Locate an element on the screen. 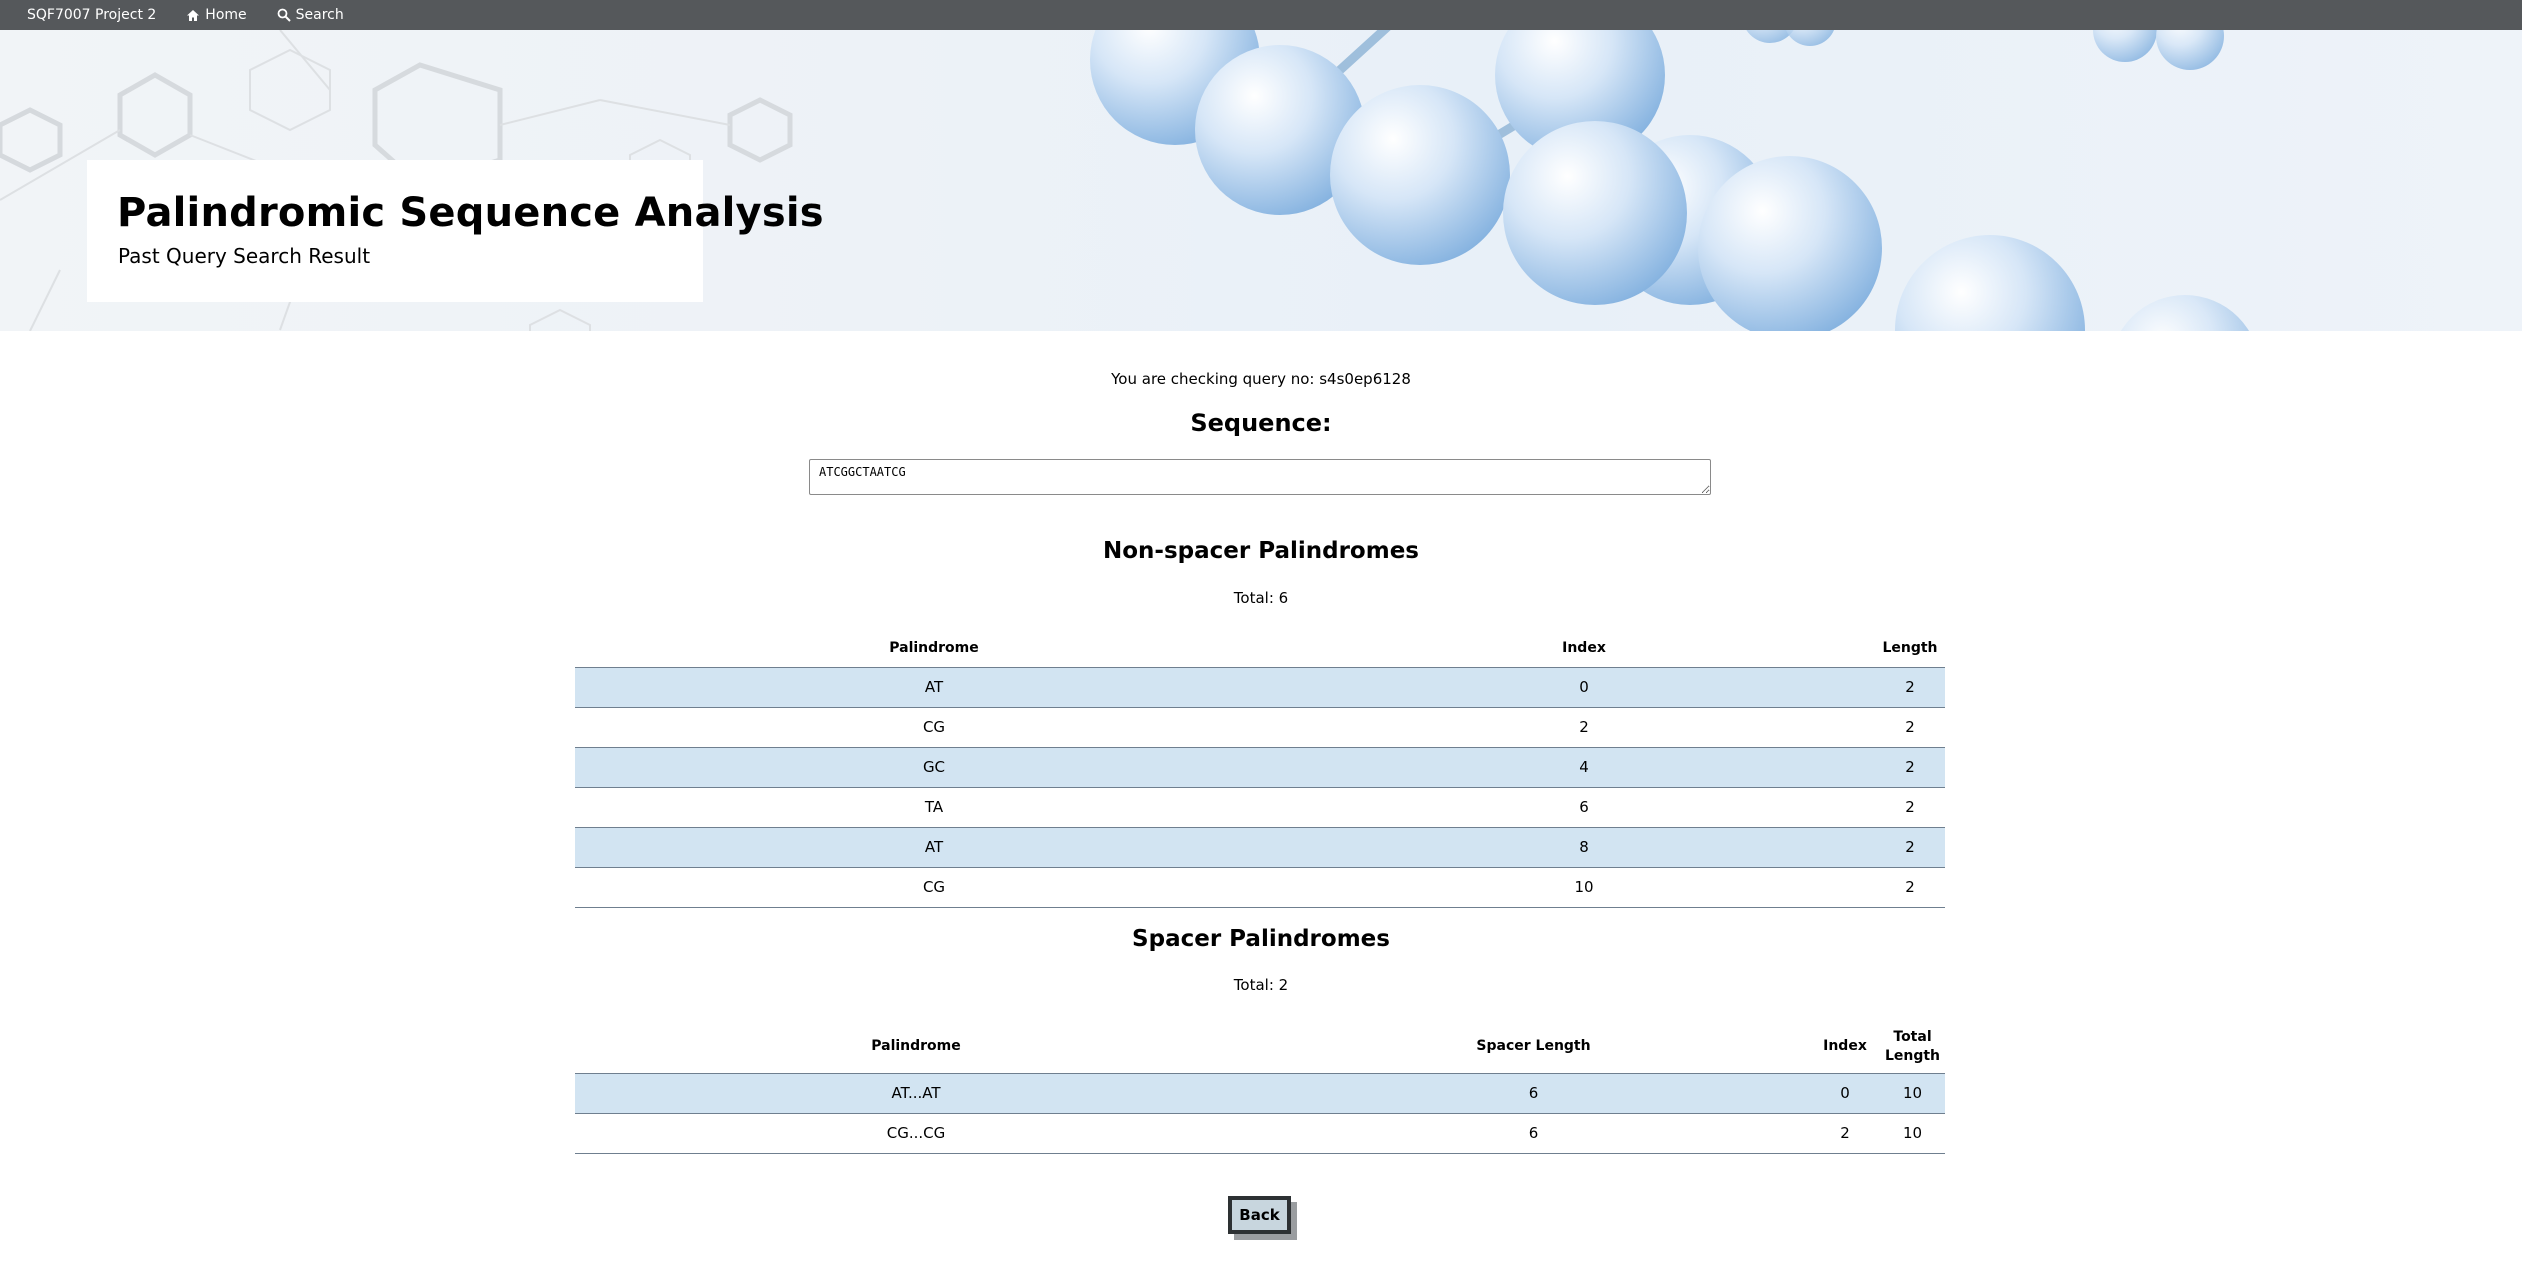 Image resolution: width=2522 pixels, height=1278 pixels. column-header-spacer-length: Spacer Length is located at coordinates (1533, 1047).